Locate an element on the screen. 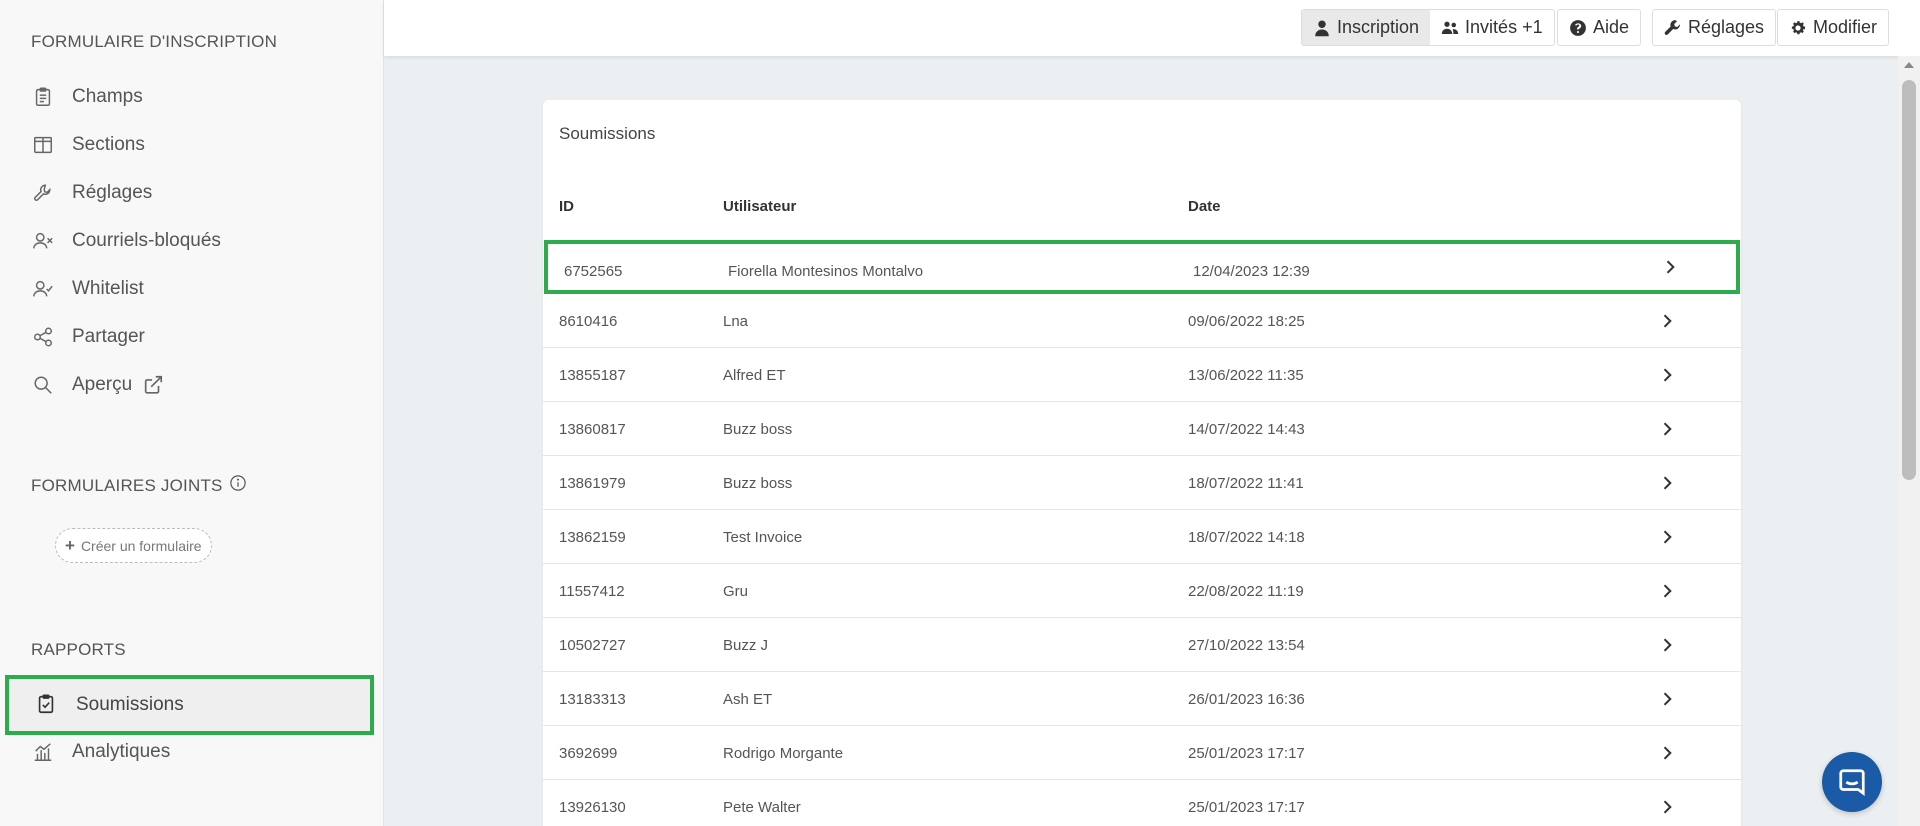  sidebar-item-courriels-bloques: Courriels-bloqués is located at coordinates (126, 241).